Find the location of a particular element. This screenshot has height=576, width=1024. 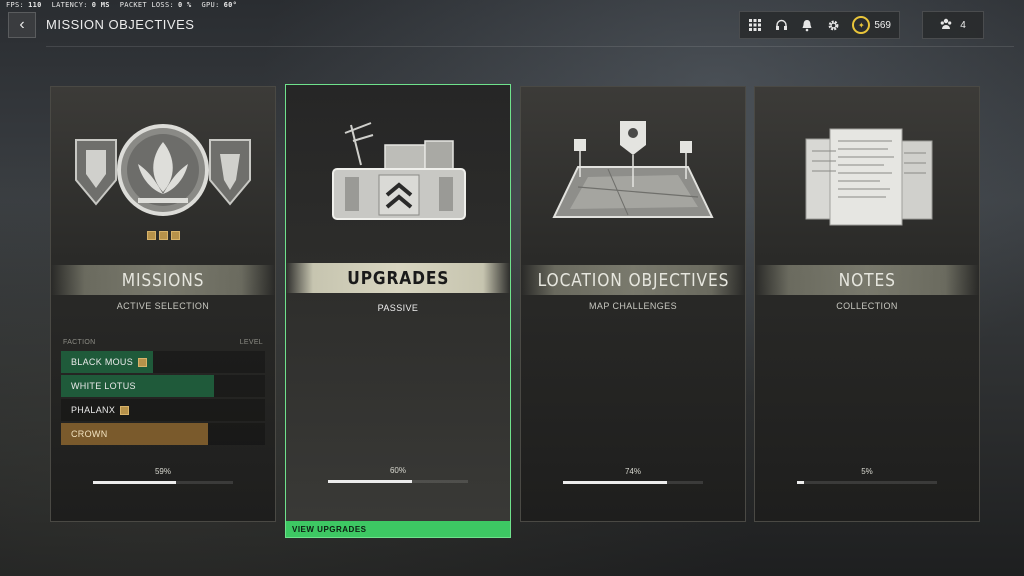

card-subtitle: MAP CHALLENGES is located at coordinates (633, 306).